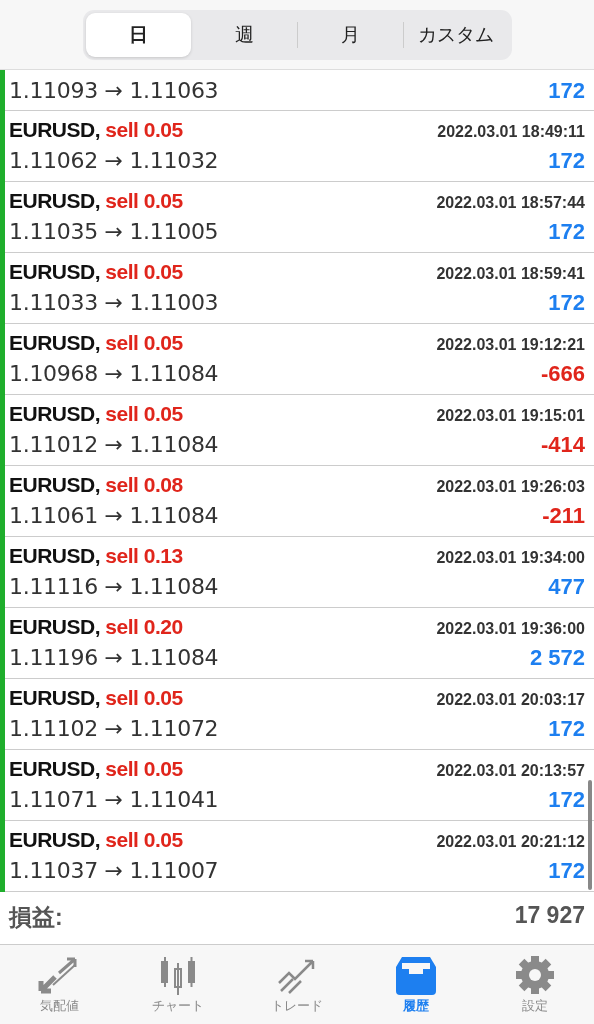  I want to click on price-text: 1.11012 → 1.11084, so click(114, 444).